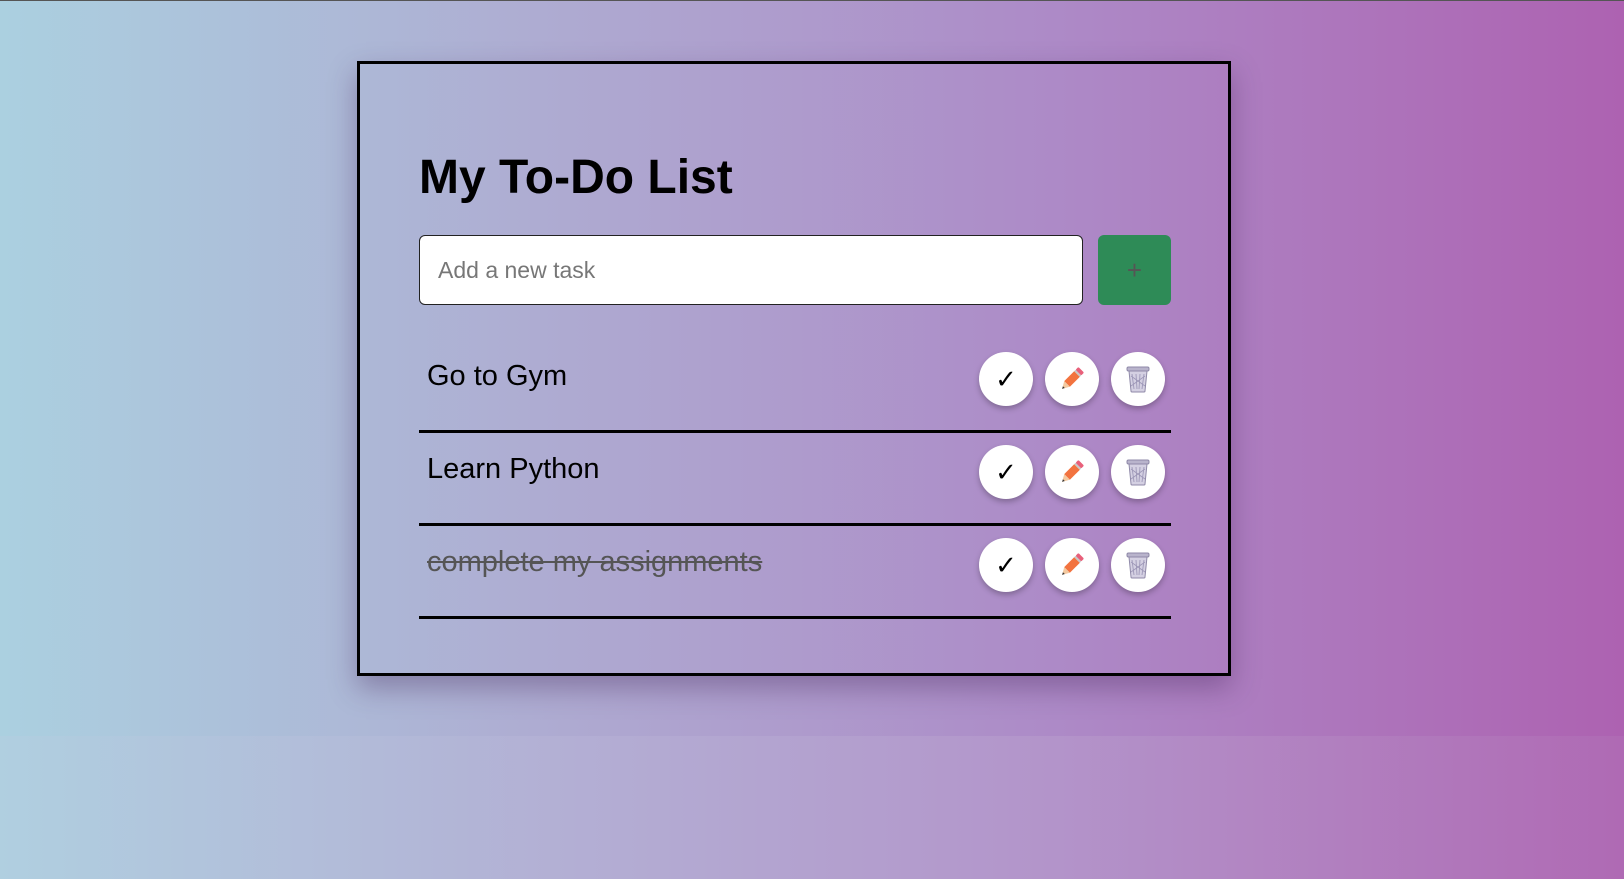  I want to click on new-task-input, so click(751, 270).